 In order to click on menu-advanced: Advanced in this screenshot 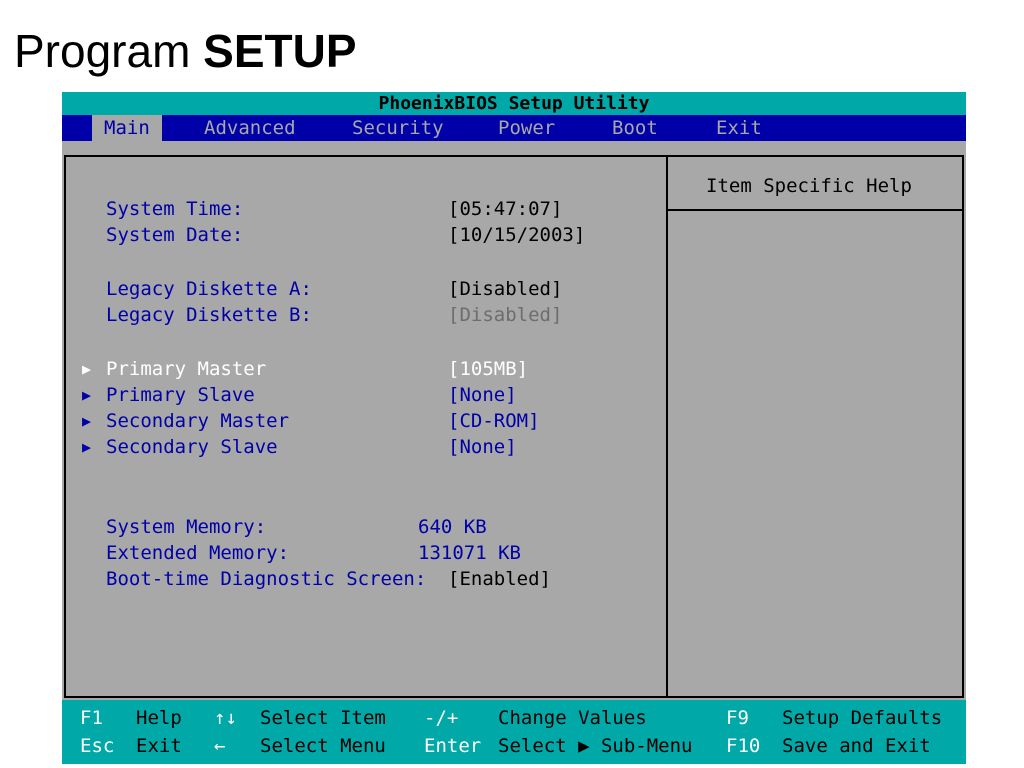, I will do `click(250, 128)`.